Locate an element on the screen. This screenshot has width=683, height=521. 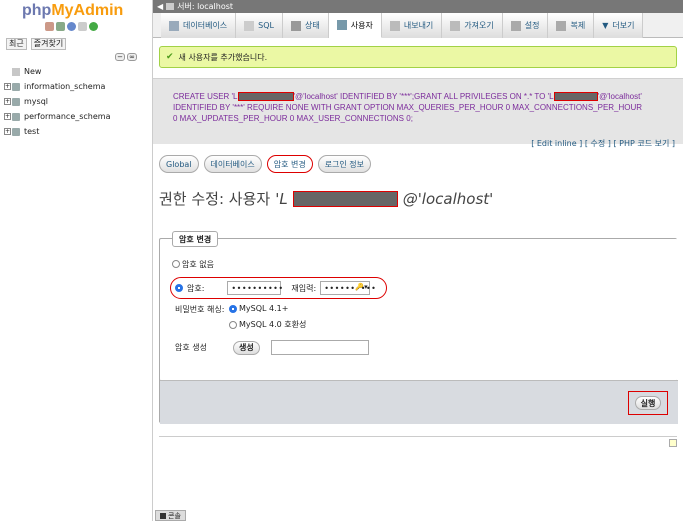
replication-icon is located at coordinates (561, 25).